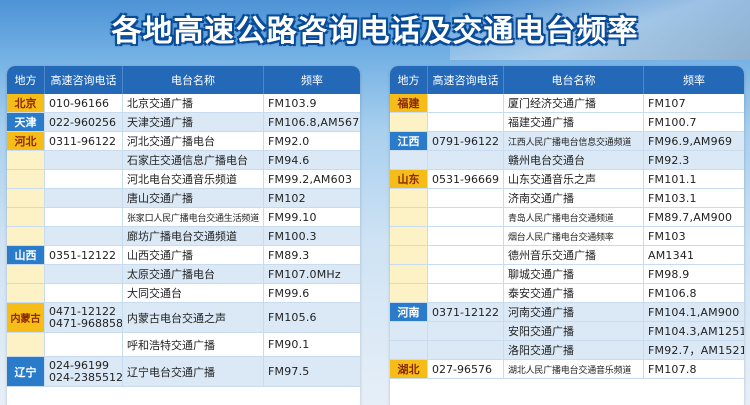 The image size is (750, 405). I want to click on province-cell: 河南, so click(409, 312).